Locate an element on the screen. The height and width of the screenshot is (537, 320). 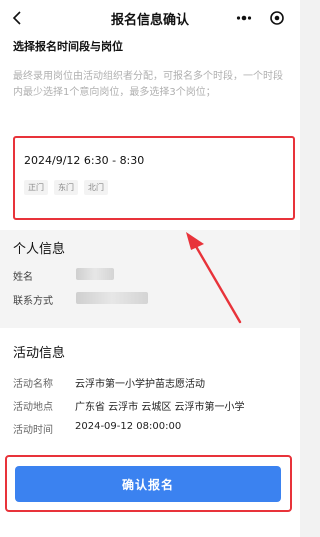
activity-name-label: 活动名称 is located at coordinates (33, 384).